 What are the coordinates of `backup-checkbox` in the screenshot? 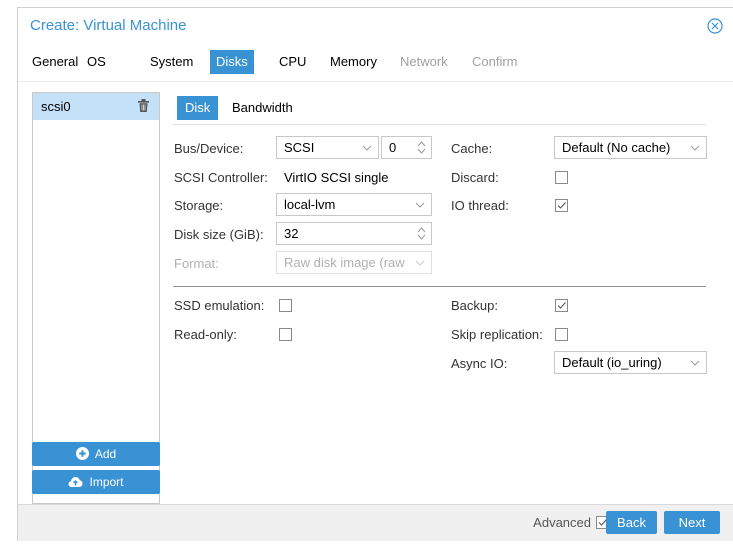 It's located at (561, 305).